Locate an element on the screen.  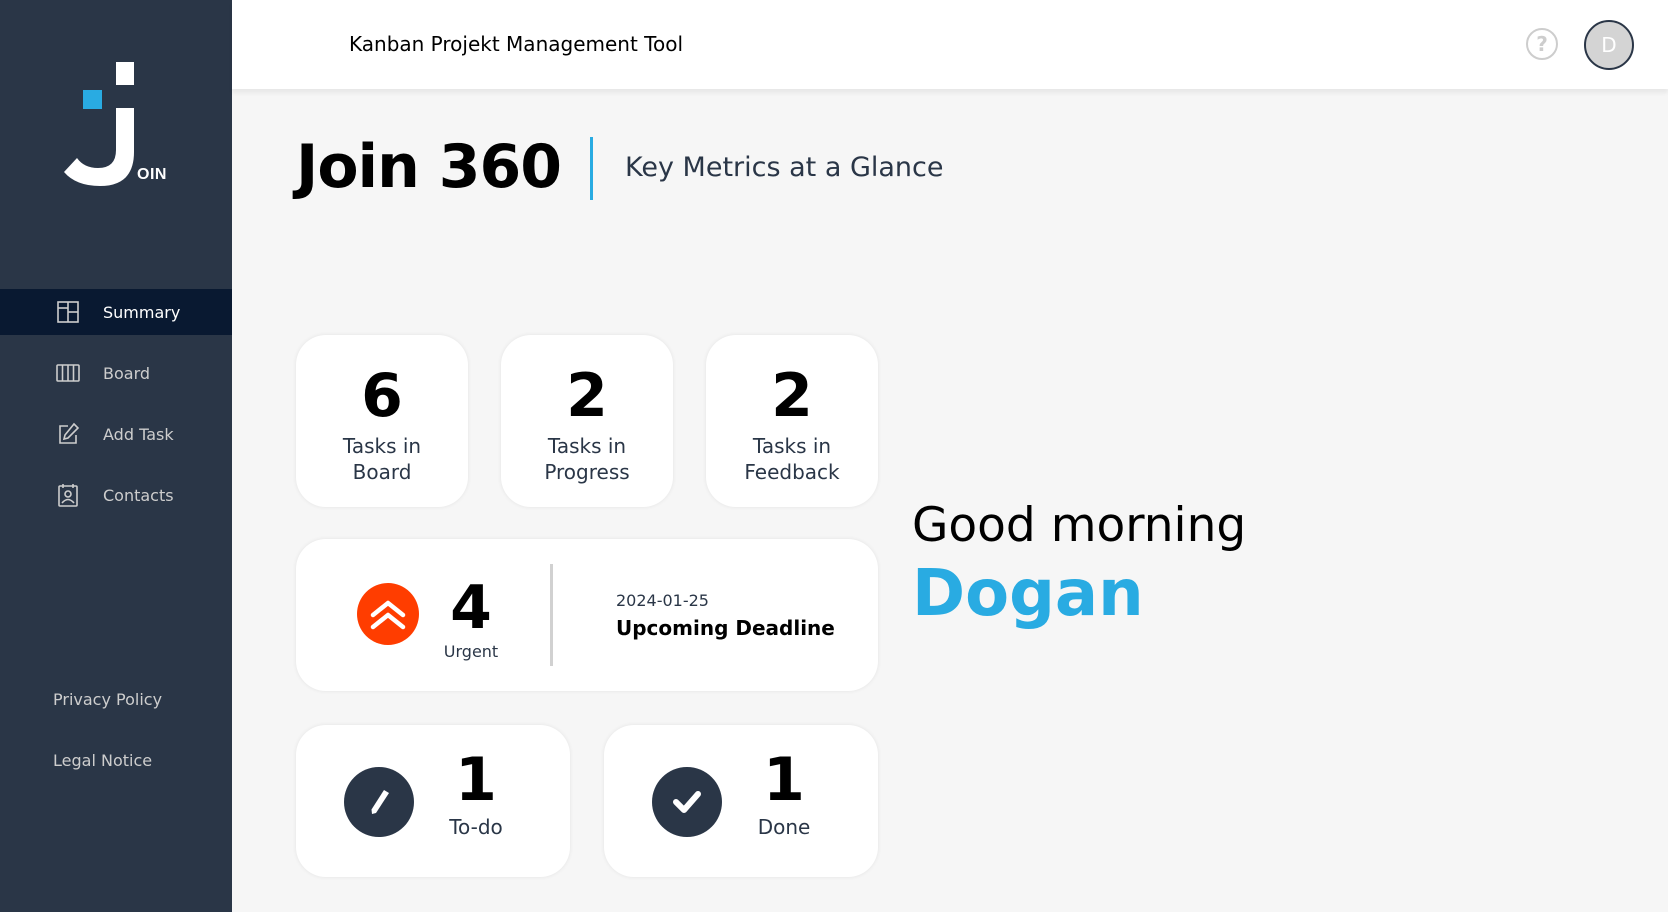
deadline-label: Upcoming Deadline is located at coordinates (725, 628).